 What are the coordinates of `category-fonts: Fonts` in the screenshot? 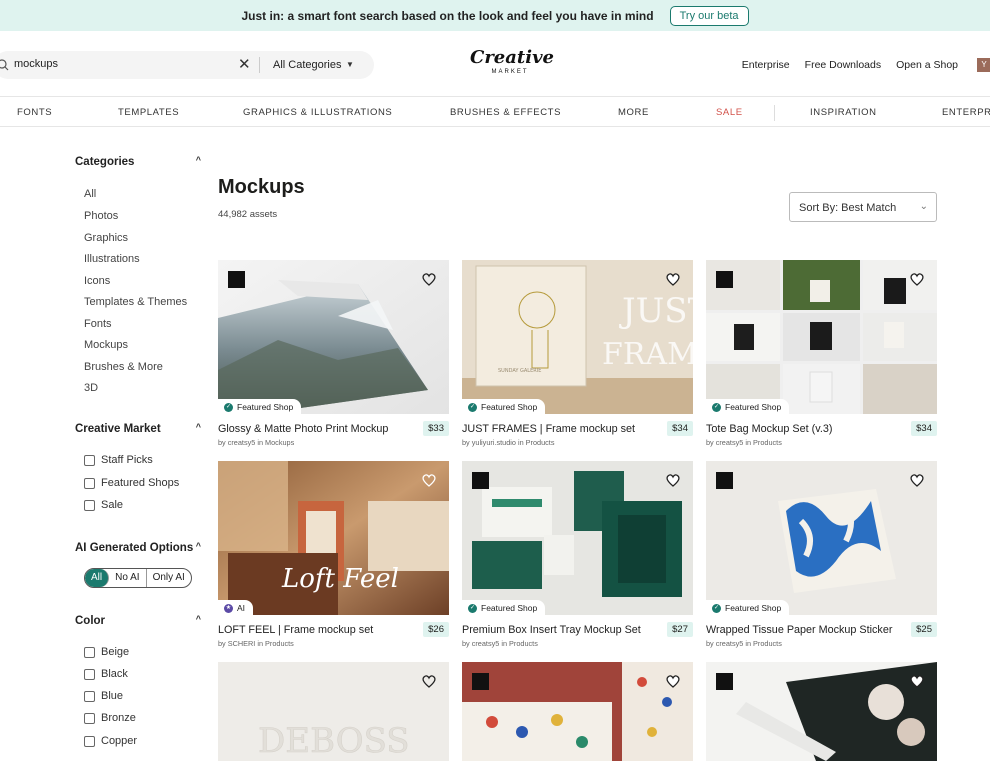 It's located at (98, 324).